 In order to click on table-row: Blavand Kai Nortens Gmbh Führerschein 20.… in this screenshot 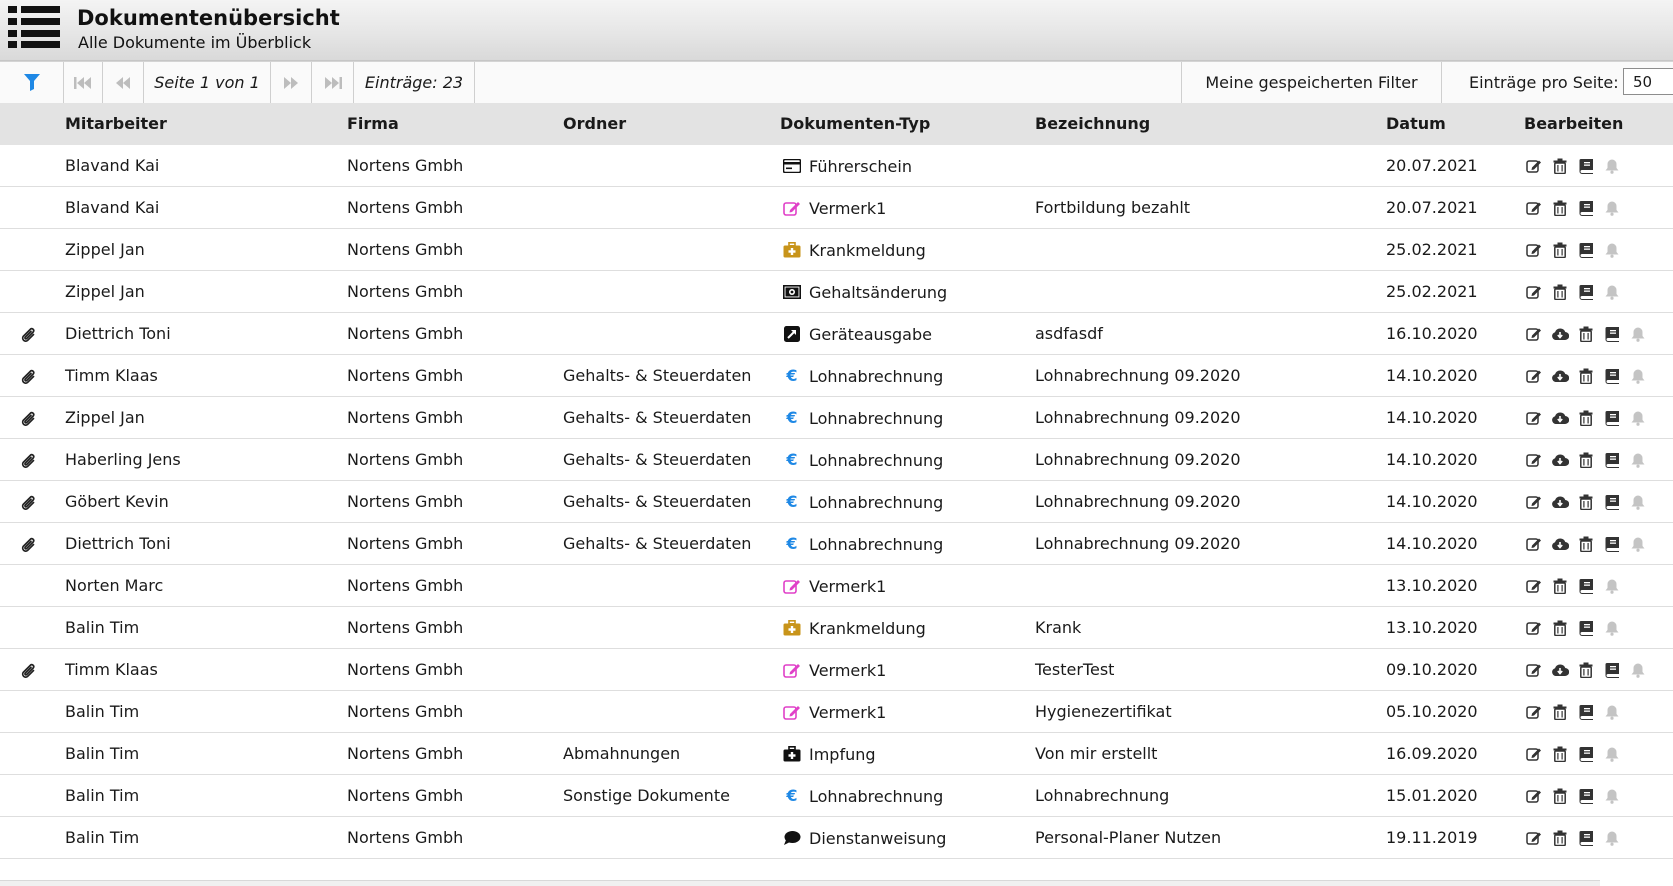, I will do `click(836, 166)`.